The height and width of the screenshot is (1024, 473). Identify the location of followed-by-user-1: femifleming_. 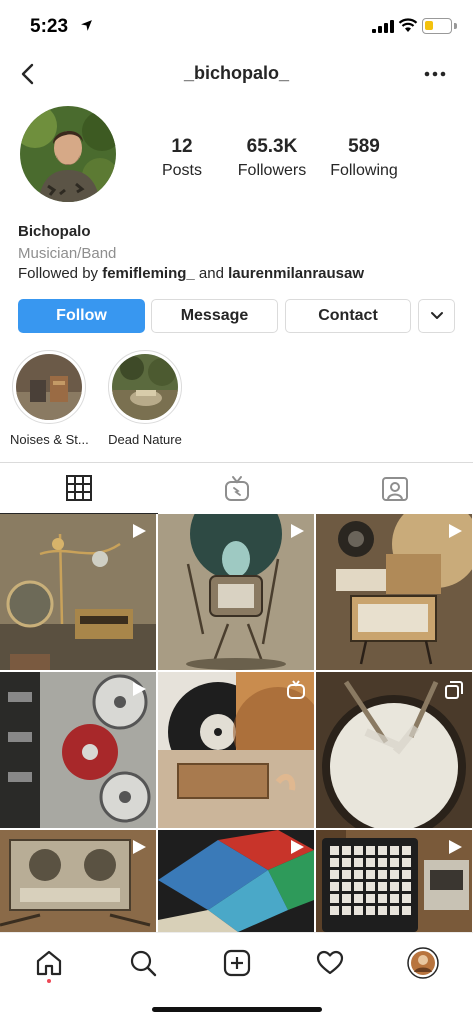
(148, 273).